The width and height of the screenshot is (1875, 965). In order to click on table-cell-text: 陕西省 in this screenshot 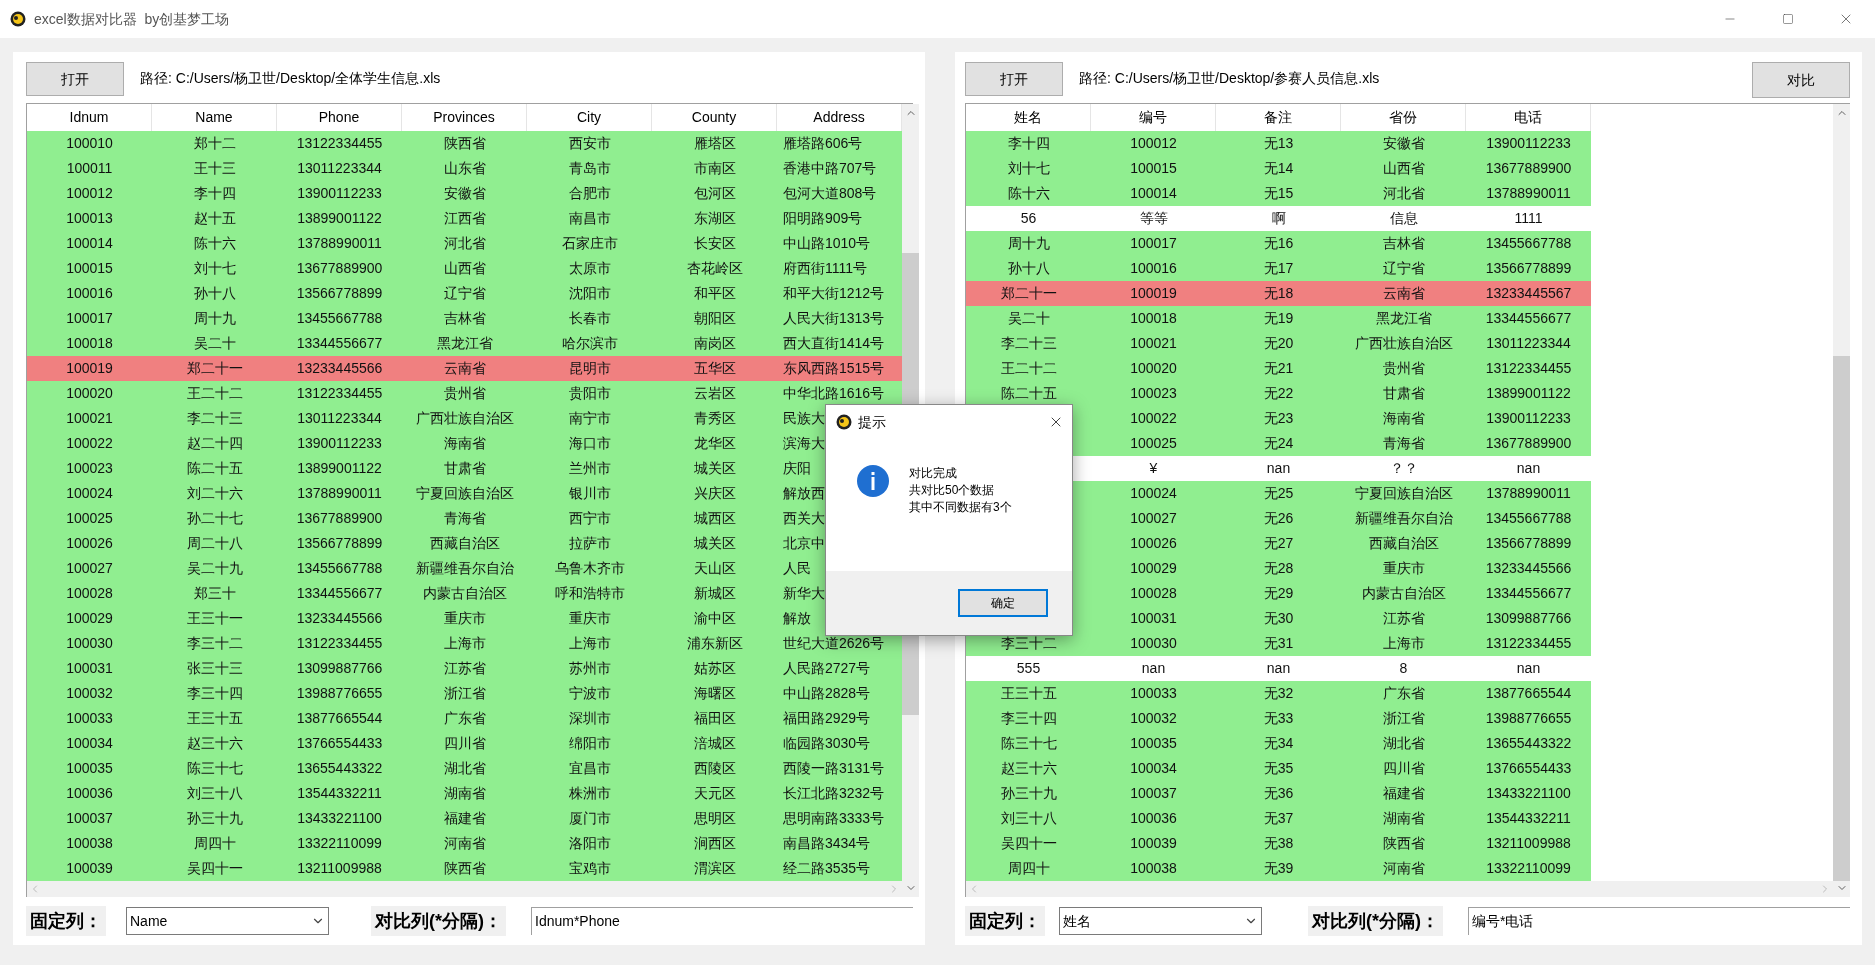, I will do `click(1403, 843)`.